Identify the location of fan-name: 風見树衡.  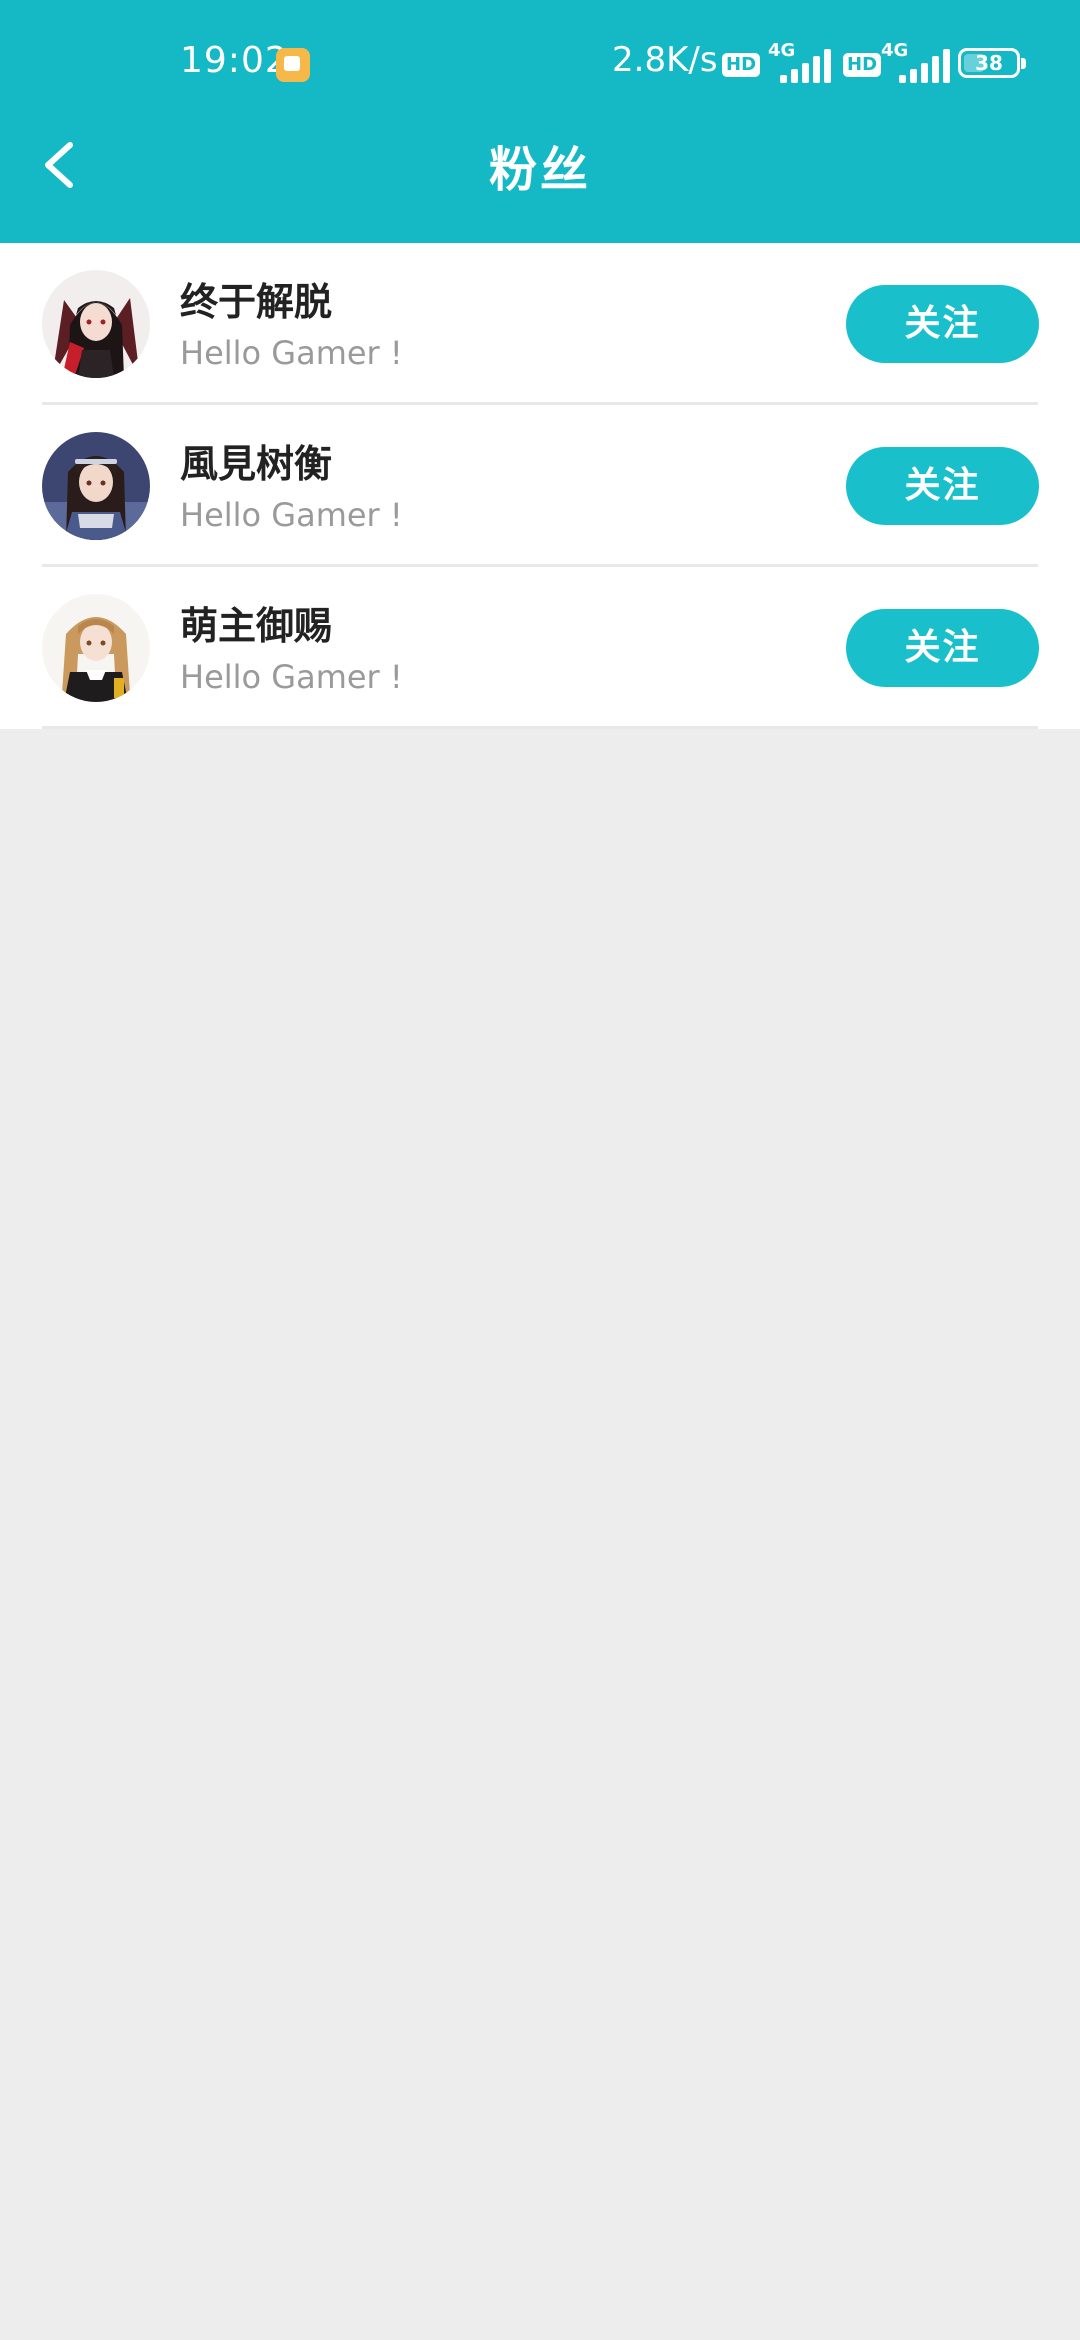
(256, 464).